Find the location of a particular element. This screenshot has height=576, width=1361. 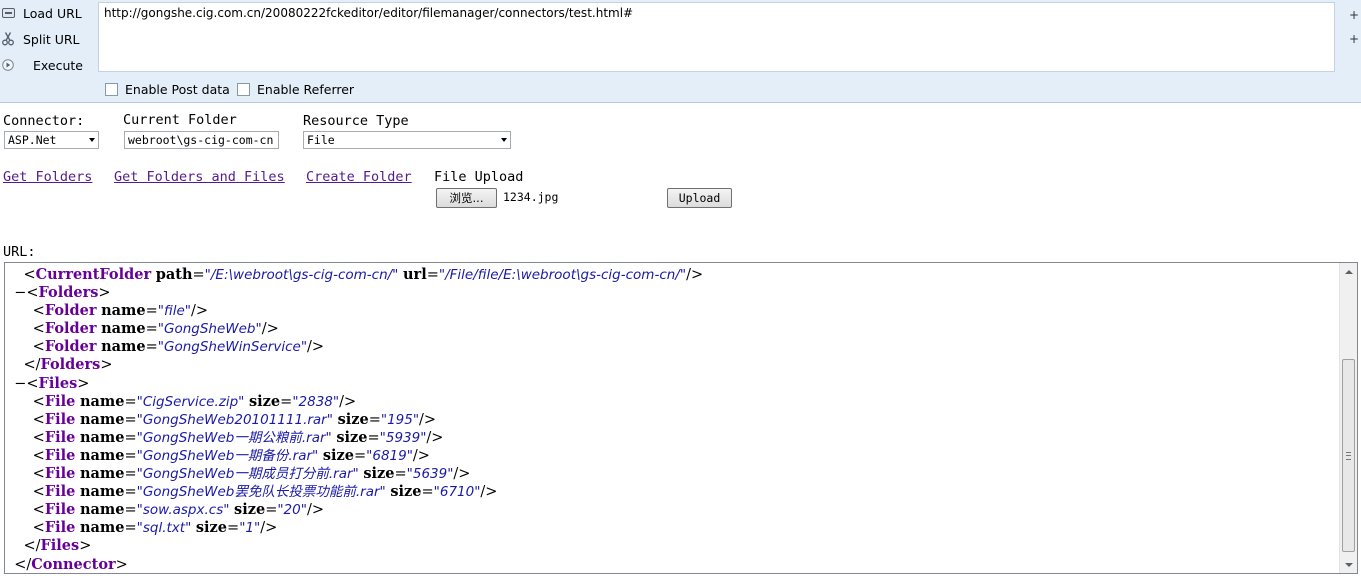

xml-line: <Folder name="GongSheWeb"/> is located at coordinates (670, 329).